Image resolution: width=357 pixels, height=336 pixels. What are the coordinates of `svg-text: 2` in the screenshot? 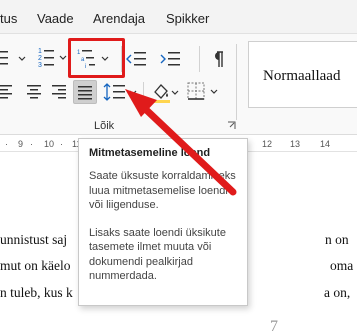 It's located at (40, 58).